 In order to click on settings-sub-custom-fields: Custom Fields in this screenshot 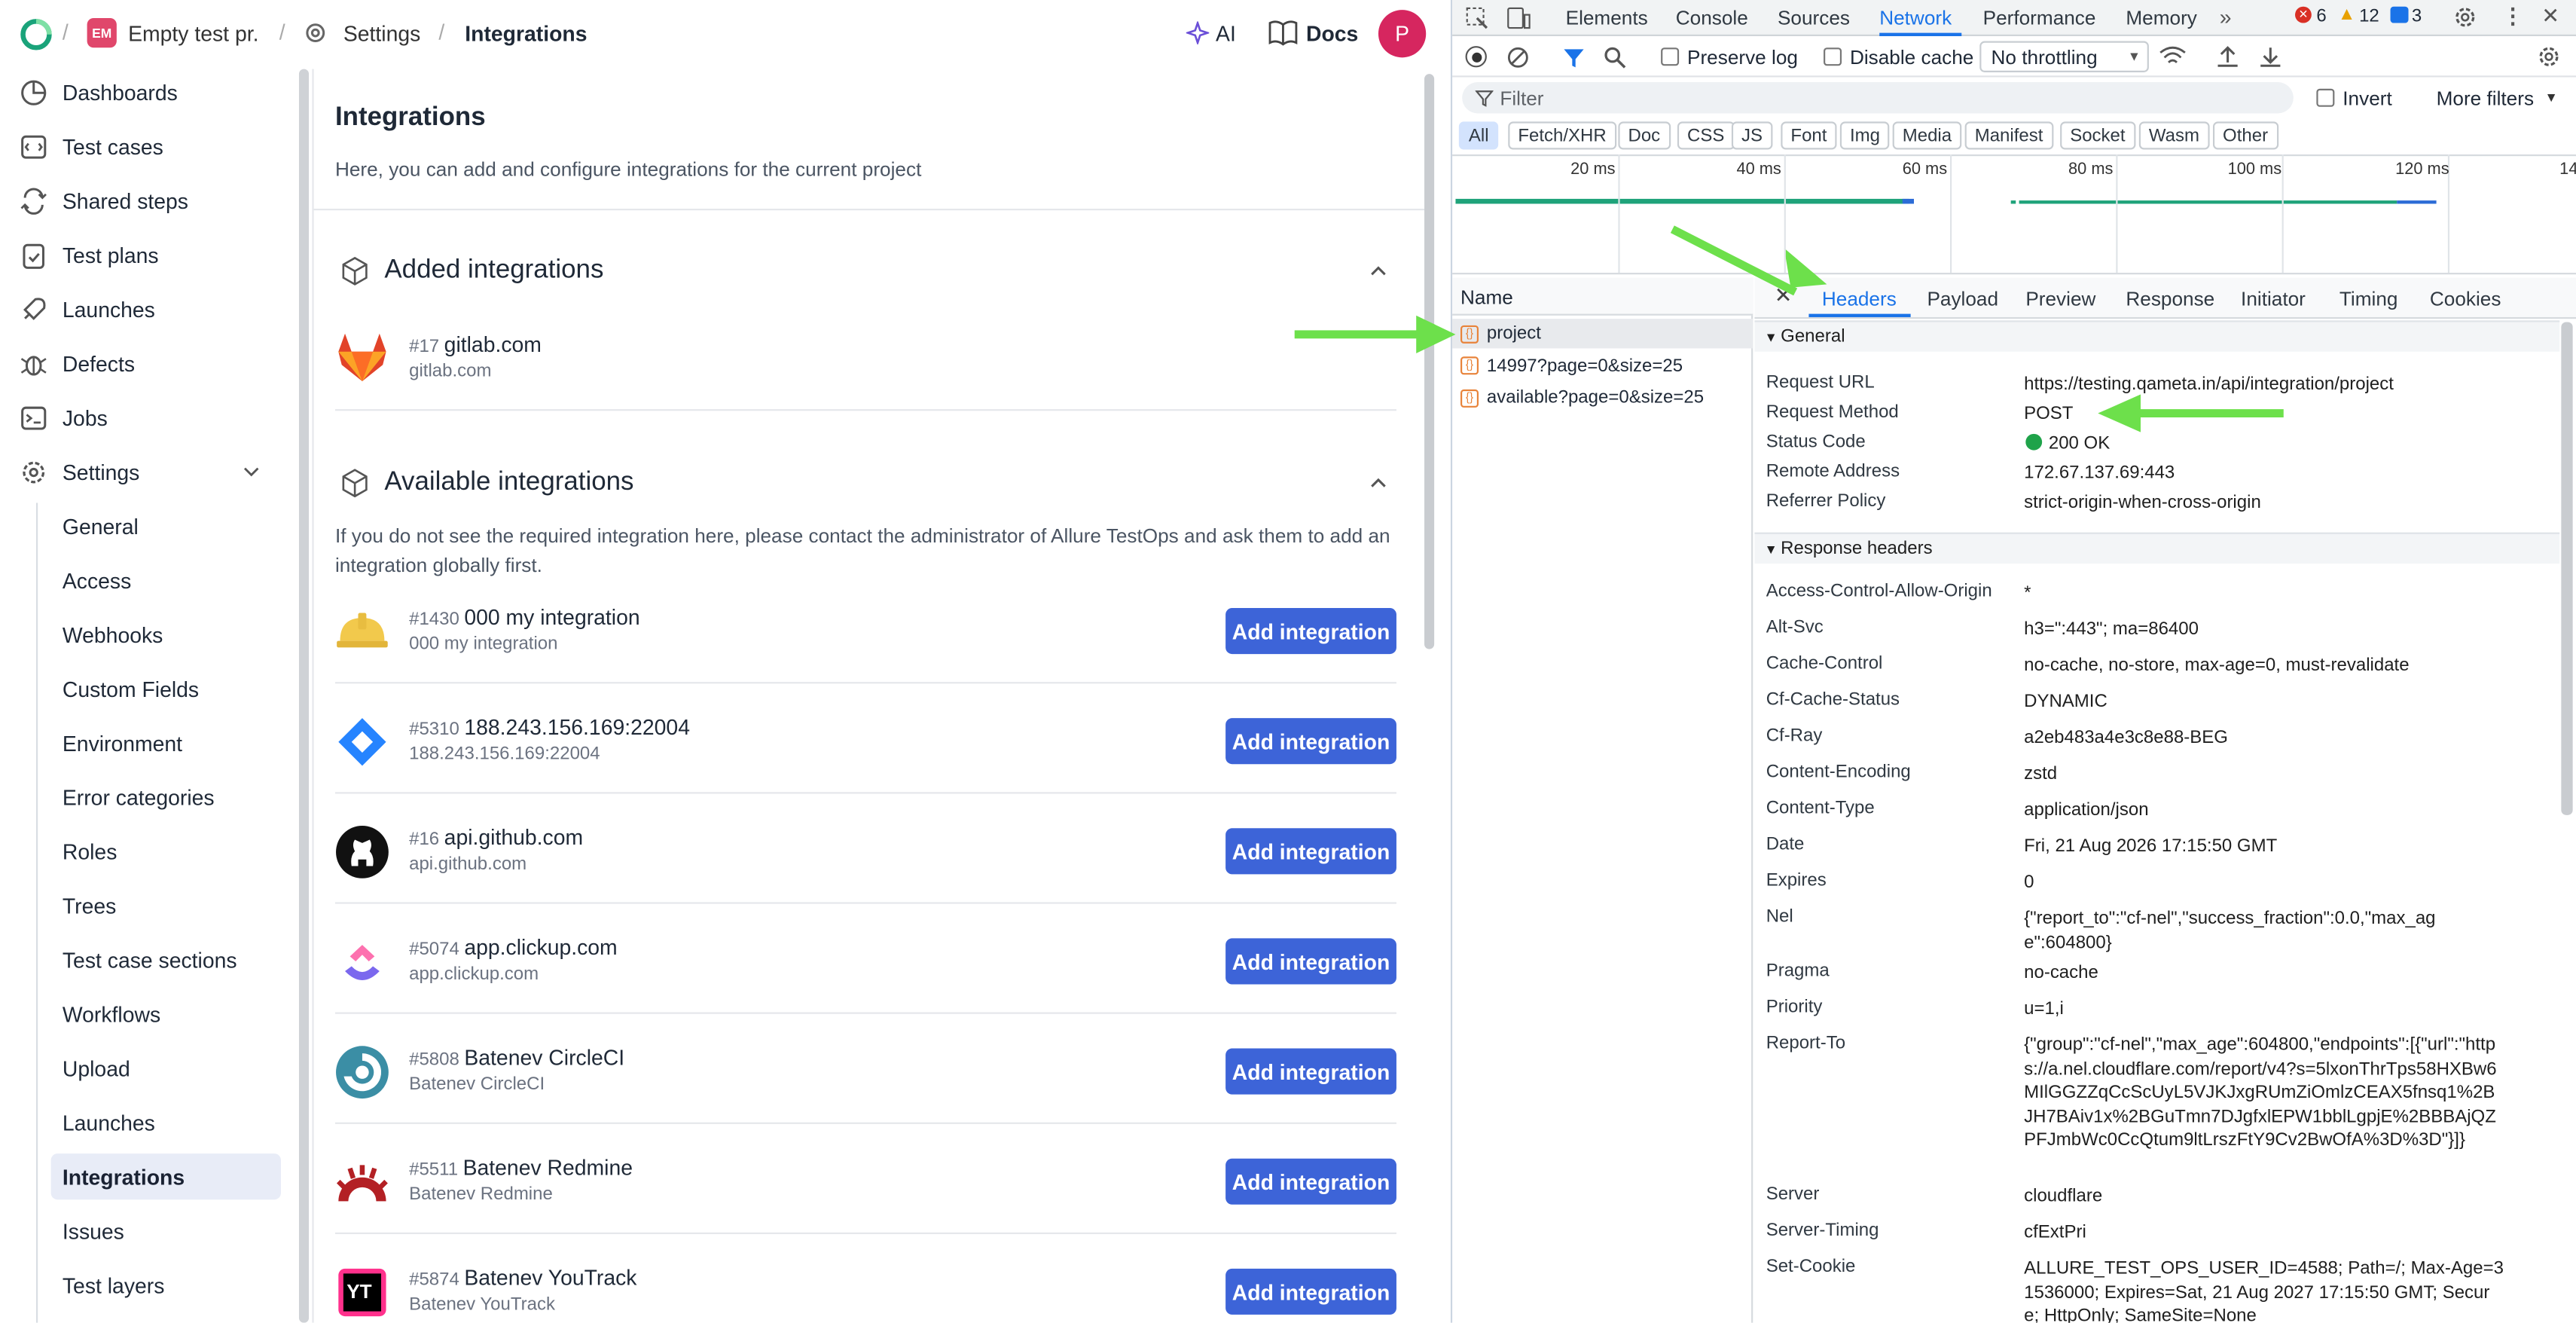, I will do `click(166, 688)`.